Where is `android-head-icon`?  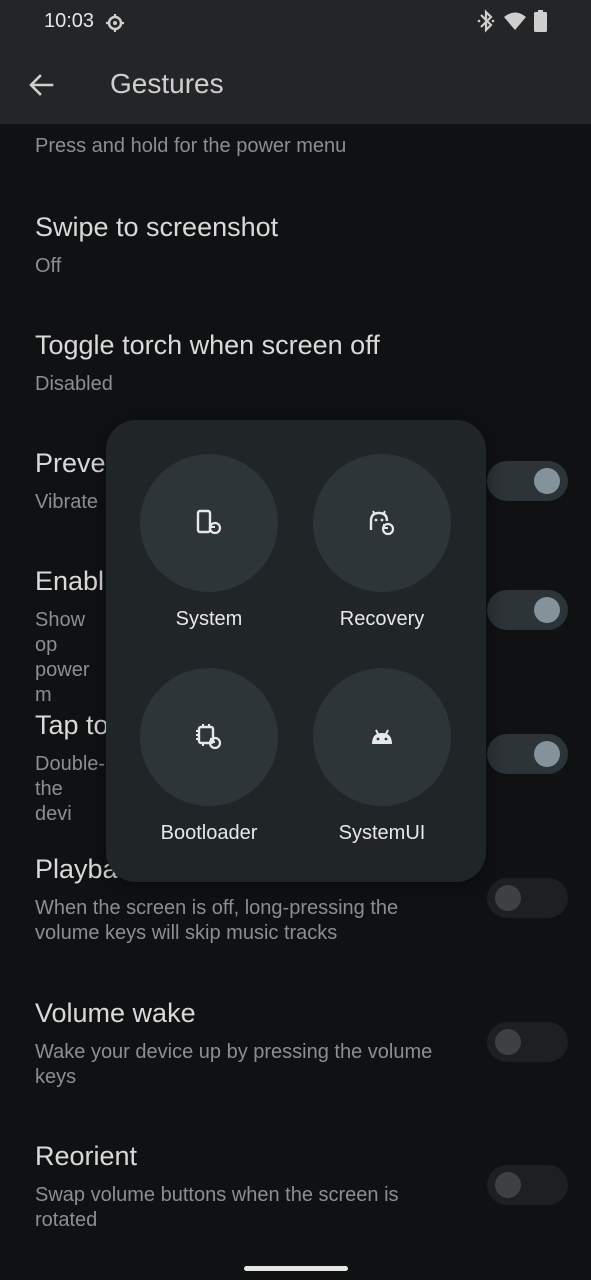
android-head-icon is located at coordinates (382, 736).